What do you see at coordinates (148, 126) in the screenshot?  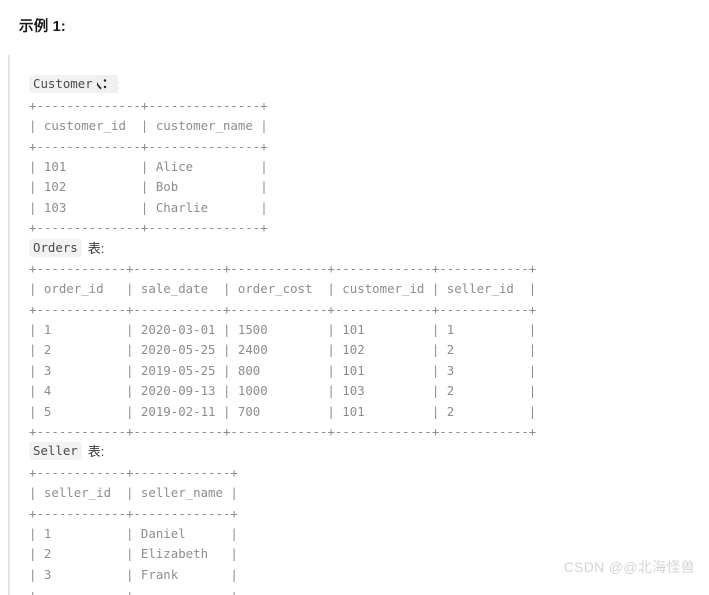 I see `table-header-row: | customer_id | customer_name |` at bounding box center [148, 126].